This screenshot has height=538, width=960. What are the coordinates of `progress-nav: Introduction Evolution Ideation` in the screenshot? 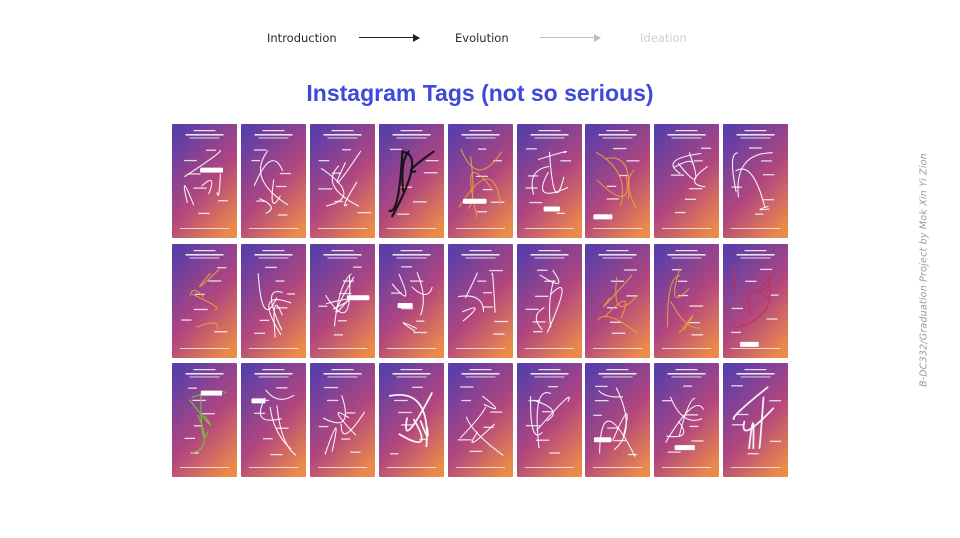 It's located at (480, 38).